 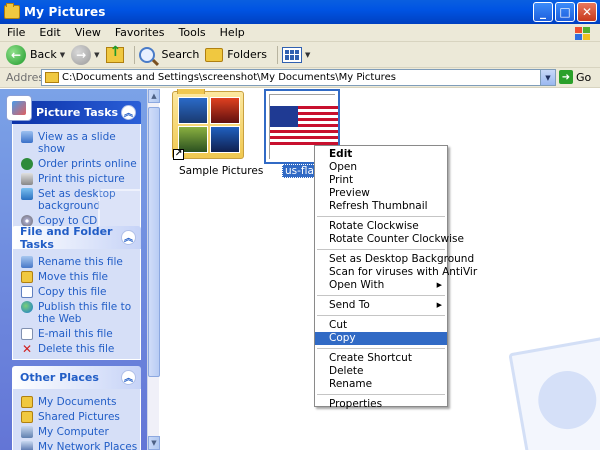 What do you see at coordinates (80, 262) in the screenshot?
I see `task-rename: Rename this file` at bounding box center [80, 262].